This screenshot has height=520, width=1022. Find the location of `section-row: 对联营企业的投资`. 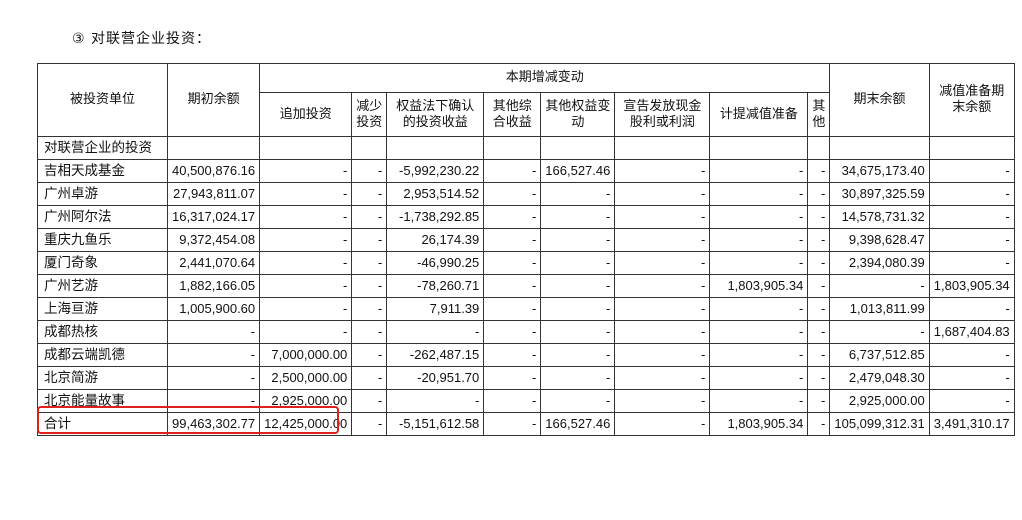

section-row: 对联营企业的投资 is located at coordinates (526, 148).